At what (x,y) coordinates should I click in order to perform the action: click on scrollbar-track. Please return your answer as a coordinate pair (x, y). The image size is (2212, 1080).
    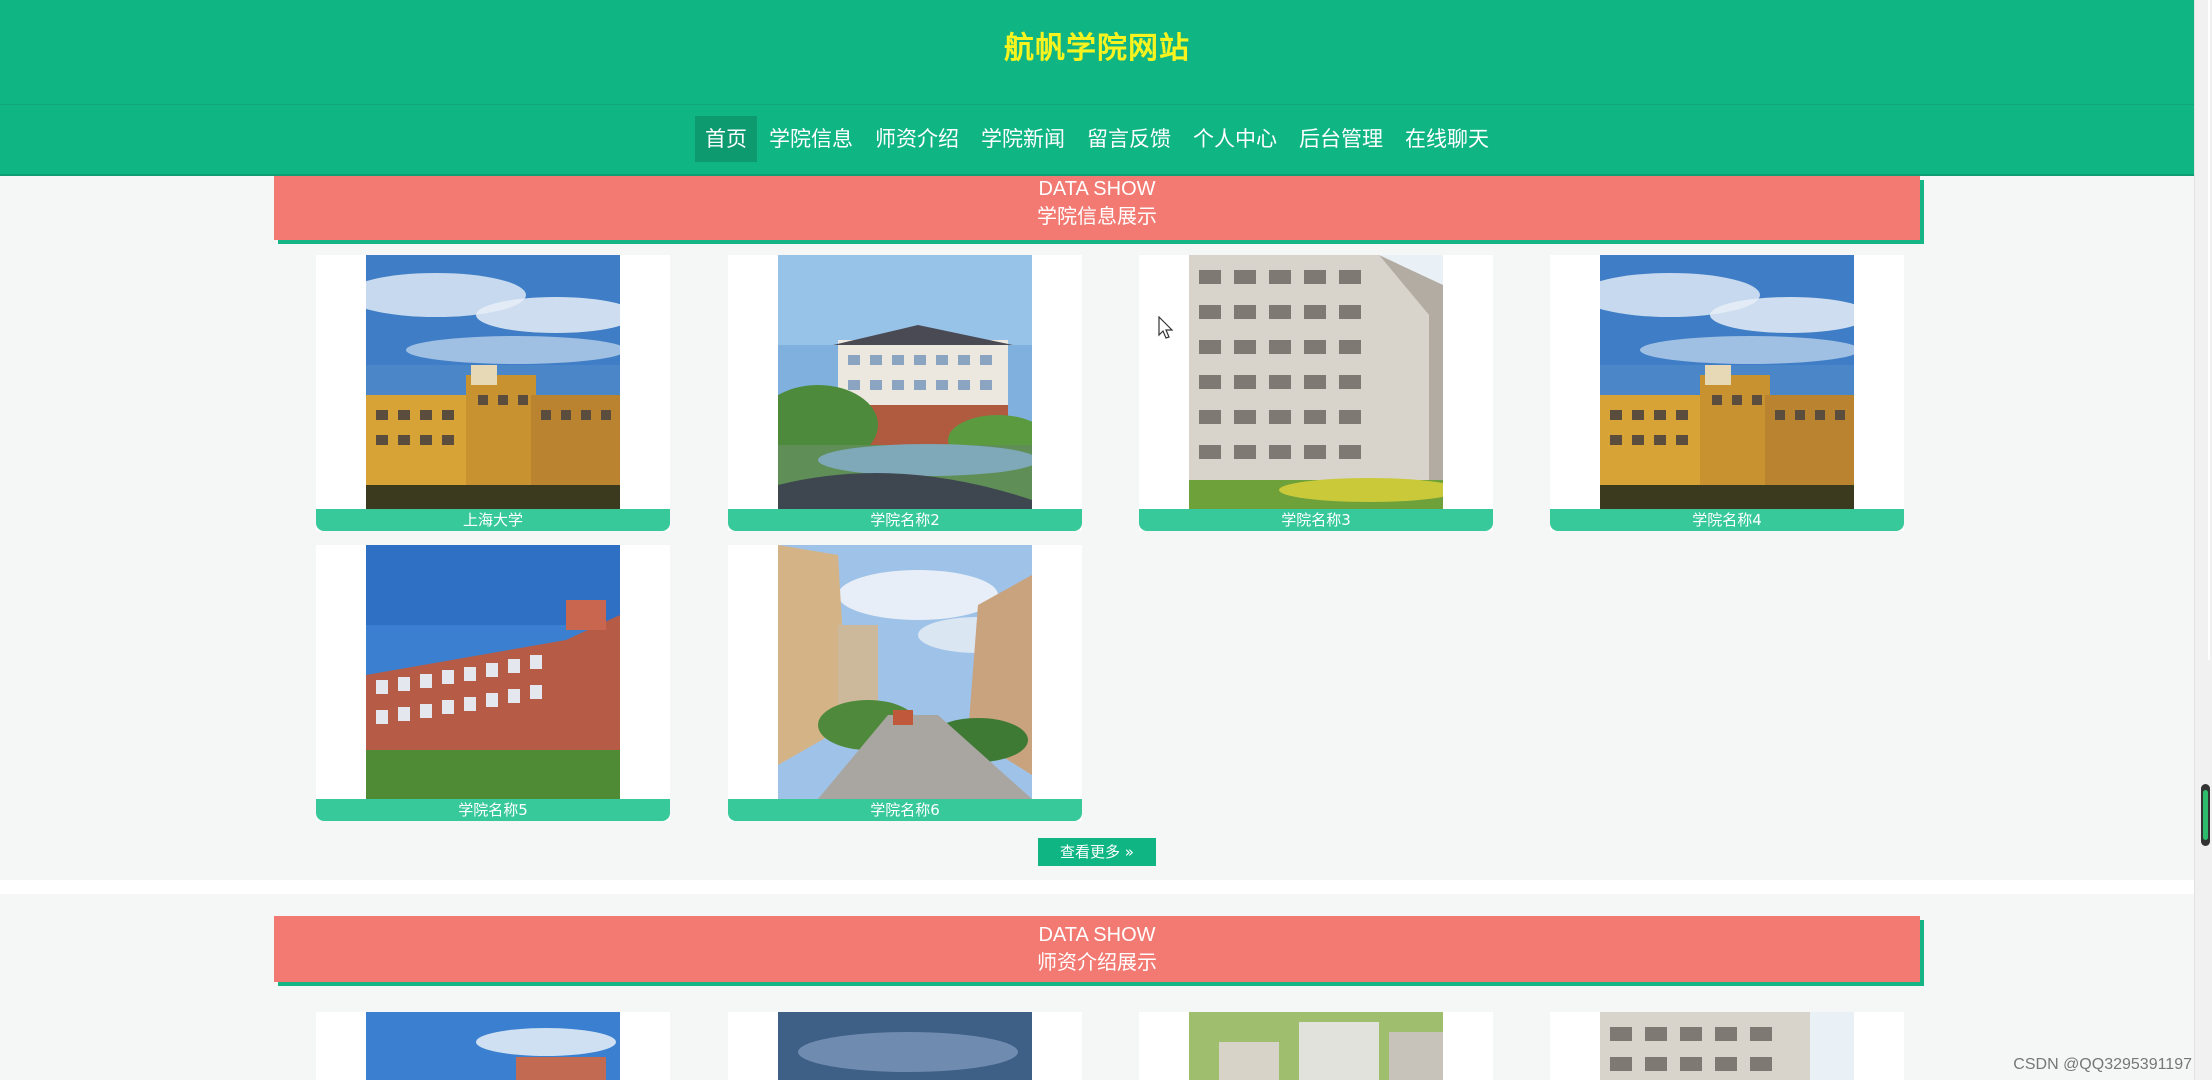
    Looking at the image, I should click on (2205, 330).